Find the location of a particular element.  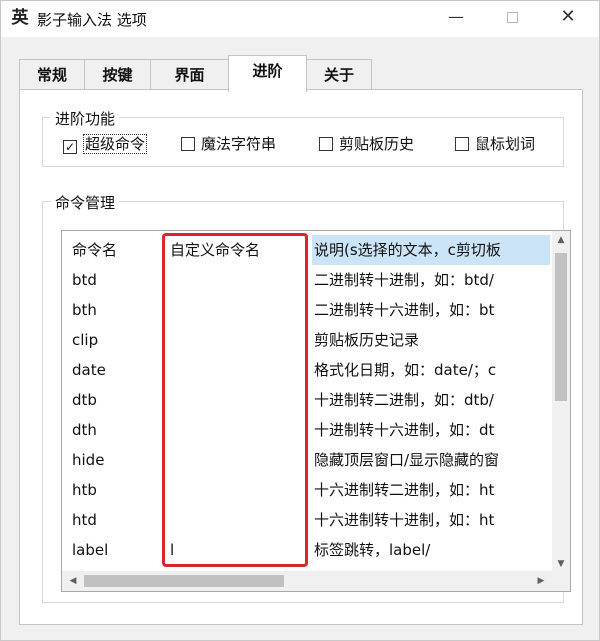

checkbox-clipboard-history: 剪贴板历史 is located at coordinates (366, 144).